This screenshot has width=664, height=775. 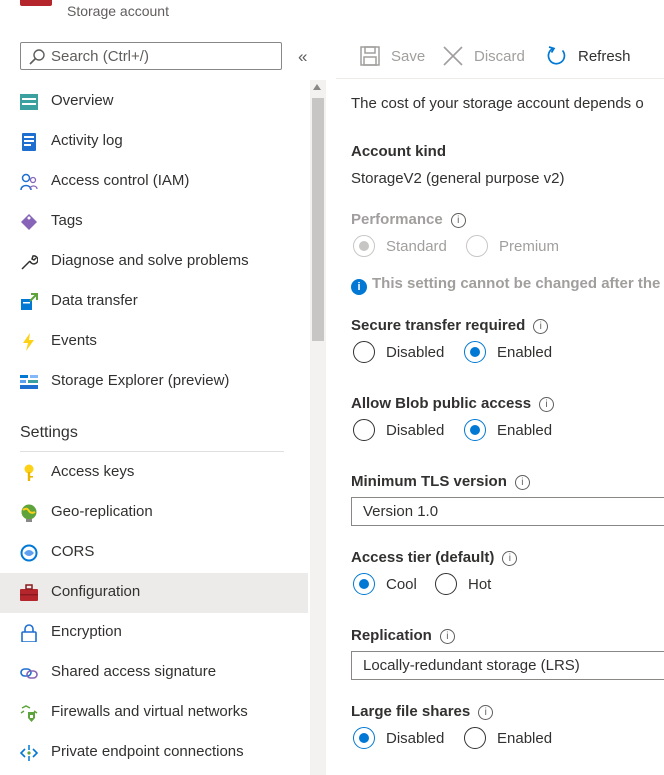 What do you see at coordinates (408, 219) in the screenshot?
I see `performance-label: Performance i` at bounding box center [408, 219].